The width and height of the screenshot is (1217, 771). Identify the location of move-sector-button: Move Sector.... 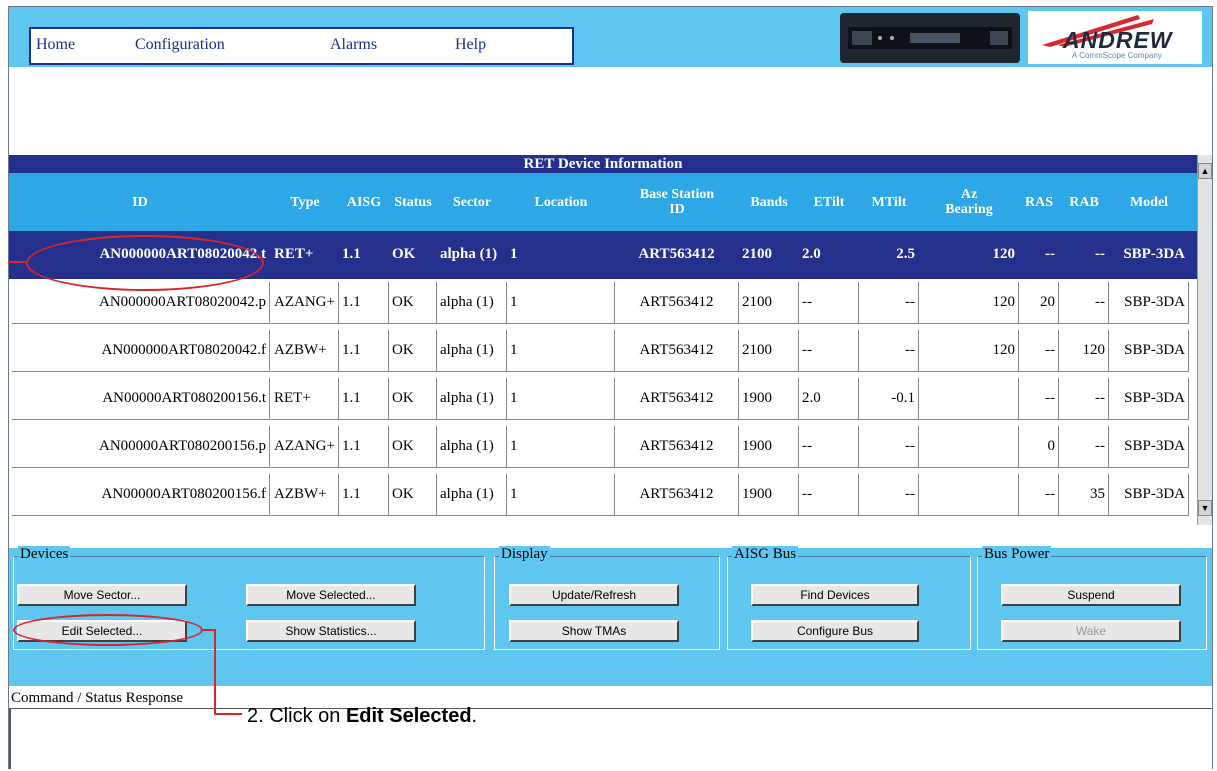
(102, 595).